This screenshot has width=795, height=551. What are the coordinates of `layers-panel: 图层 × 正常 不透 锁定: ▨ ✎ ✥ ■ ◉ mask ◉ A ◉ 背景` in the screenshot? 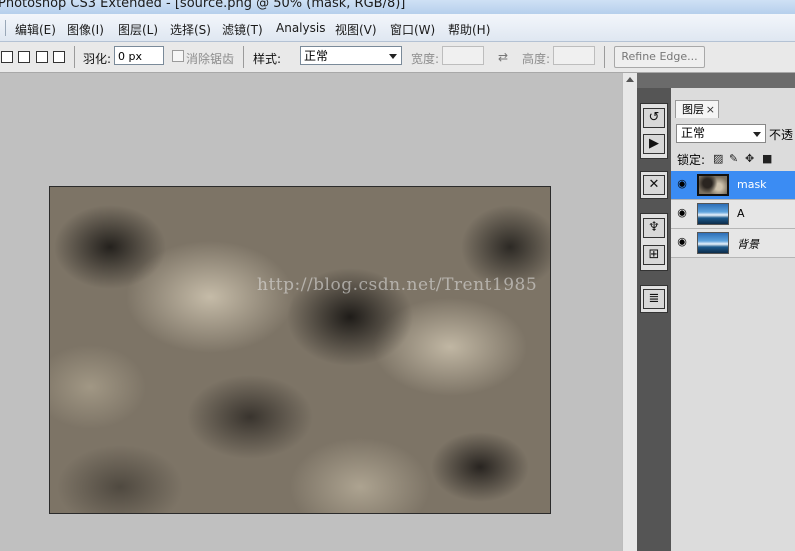 It's located at (733, 312).